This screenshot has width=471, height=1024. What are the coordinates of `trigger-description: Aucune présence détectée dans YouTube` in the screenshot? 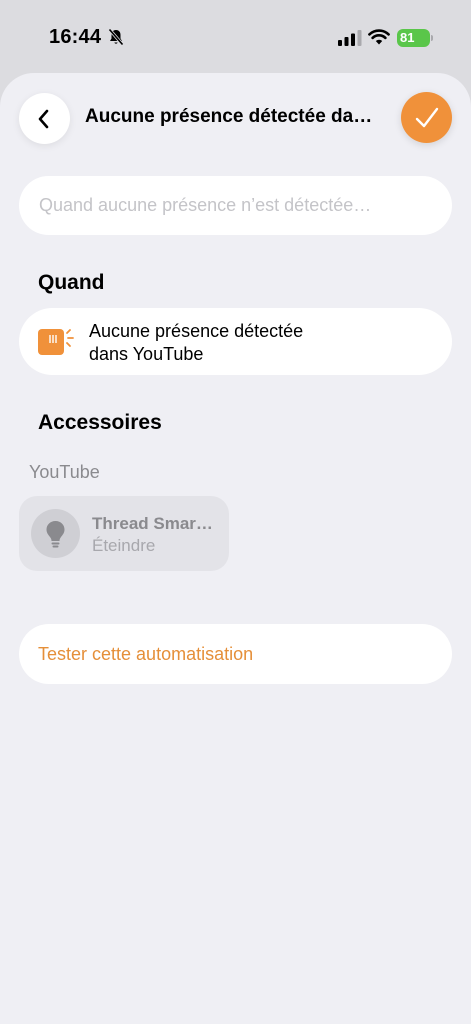 It's located at (196, 343).